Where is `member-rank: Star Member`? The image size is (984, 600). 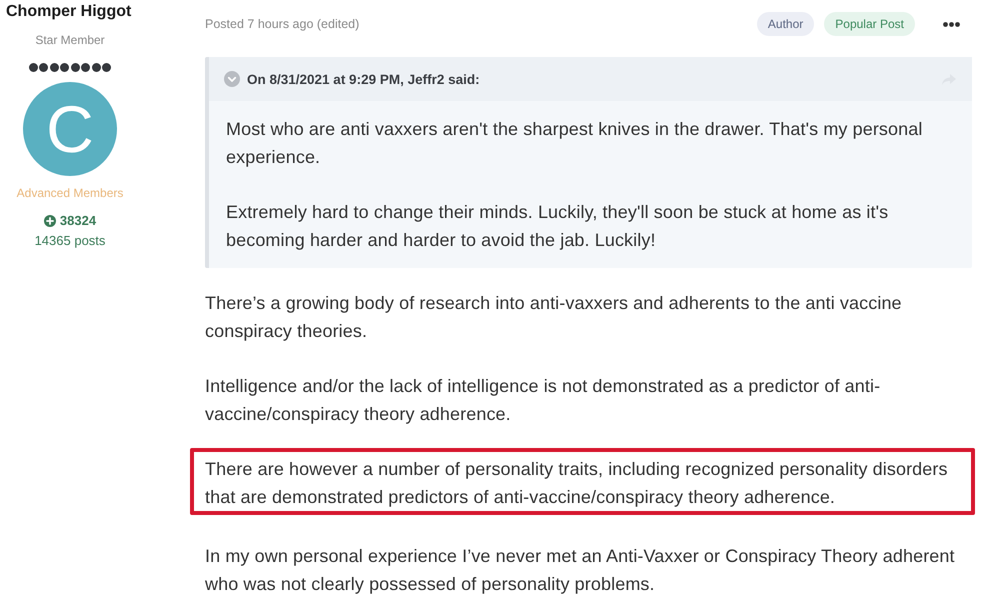
member-rank: Star Member is located at coordinates (70, 40).